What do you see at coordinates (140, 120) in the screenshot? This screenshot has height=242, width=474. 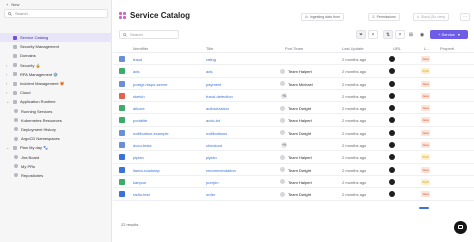 I see `cell-identifier: portalite` at bounding box center [140, 120].